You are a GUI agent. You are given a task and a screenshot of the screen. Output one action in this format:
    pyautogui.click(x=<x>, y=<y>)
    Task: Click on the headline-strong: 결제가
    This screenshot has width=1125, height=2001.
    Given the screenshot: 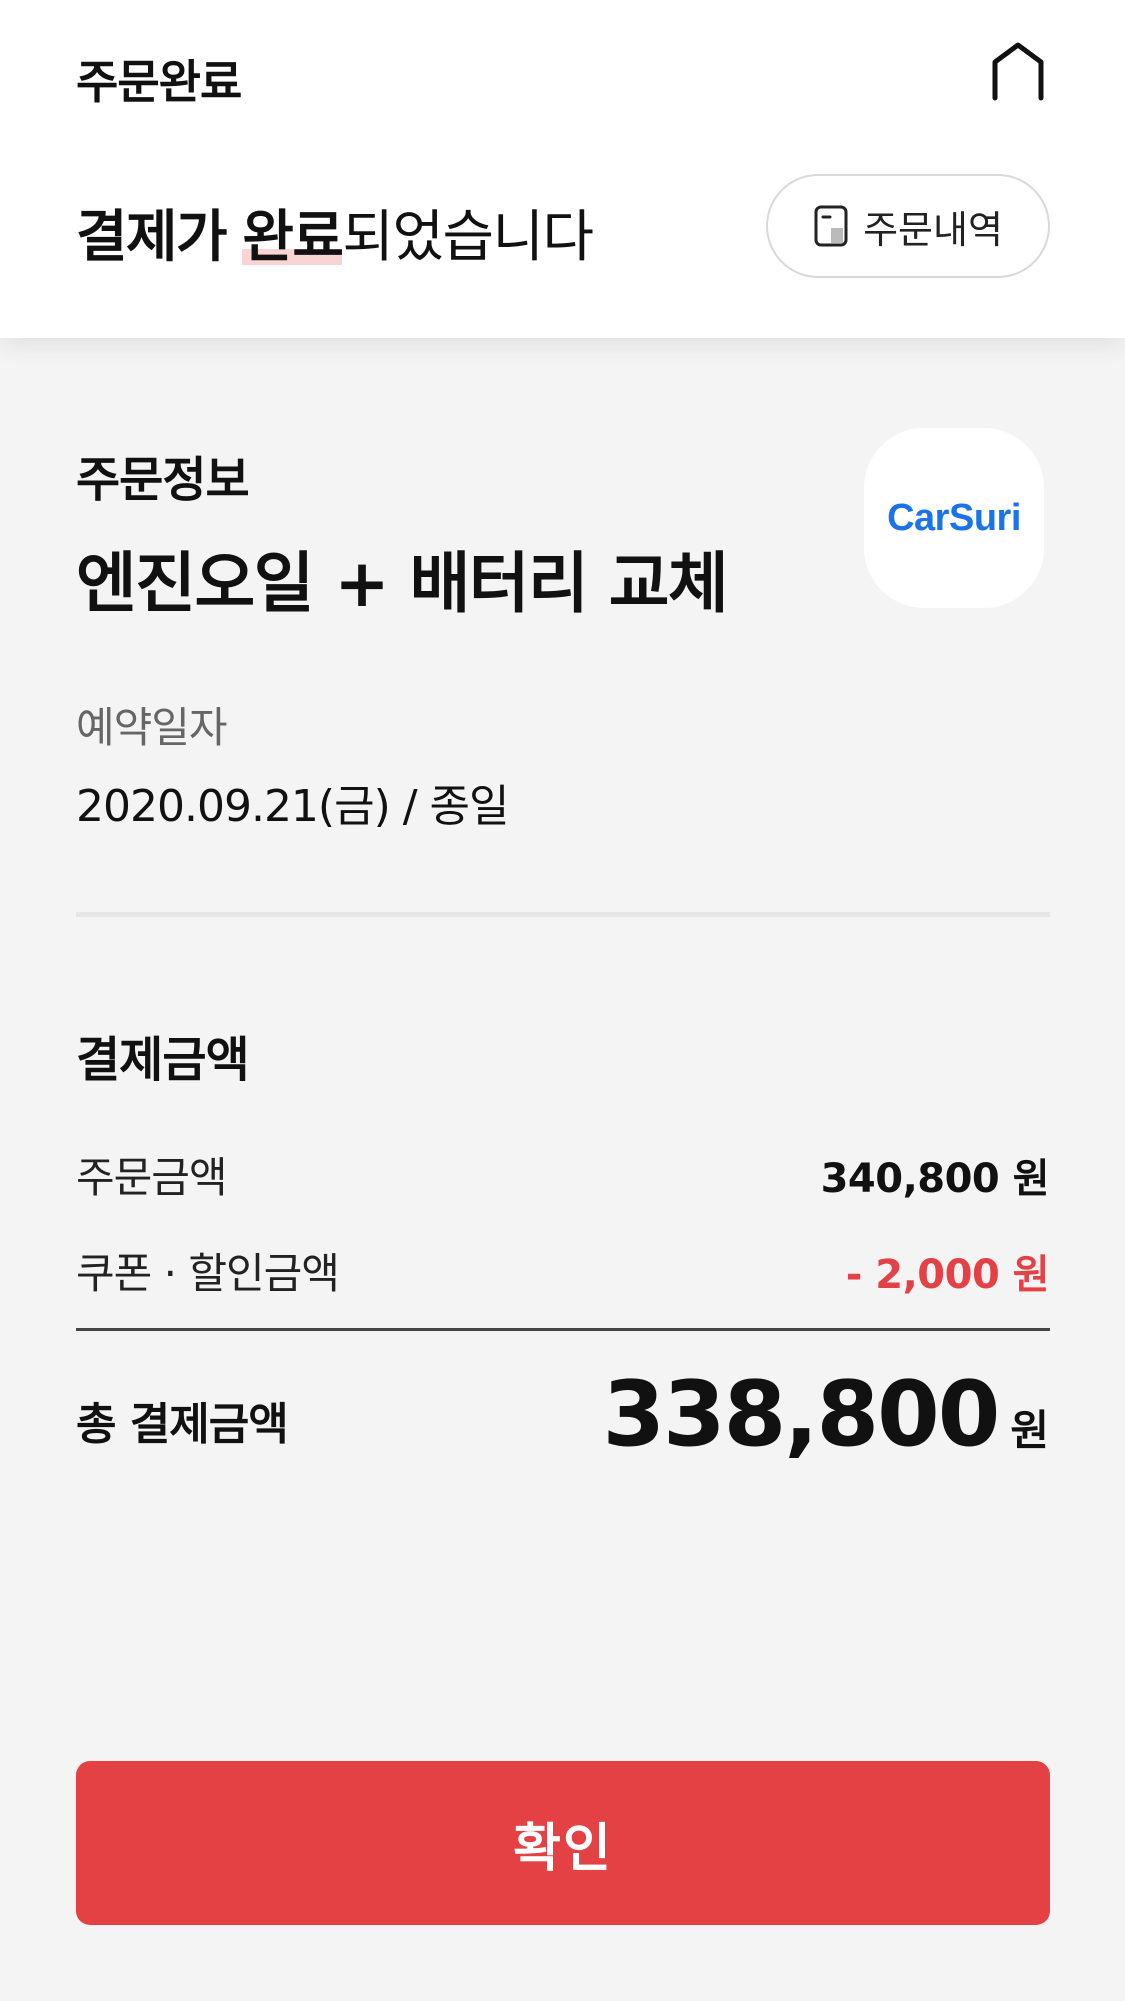 What is the action you would take?
    pyautogui.click(x=152, y=237)
    